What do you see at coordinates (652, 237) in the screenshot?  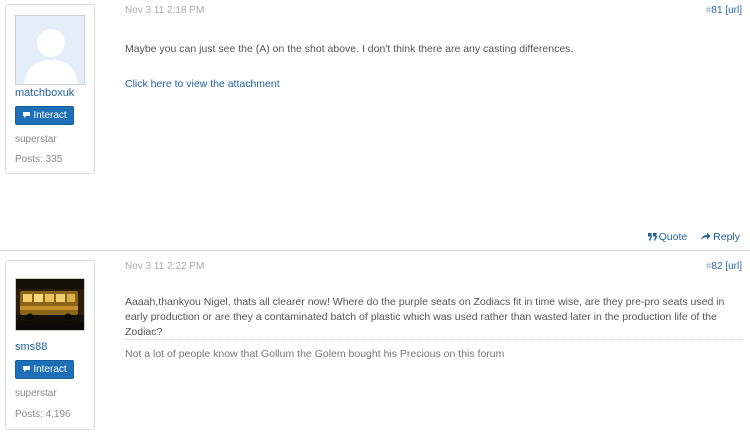 I see `quote-icon` at bounding box center [652, 237].